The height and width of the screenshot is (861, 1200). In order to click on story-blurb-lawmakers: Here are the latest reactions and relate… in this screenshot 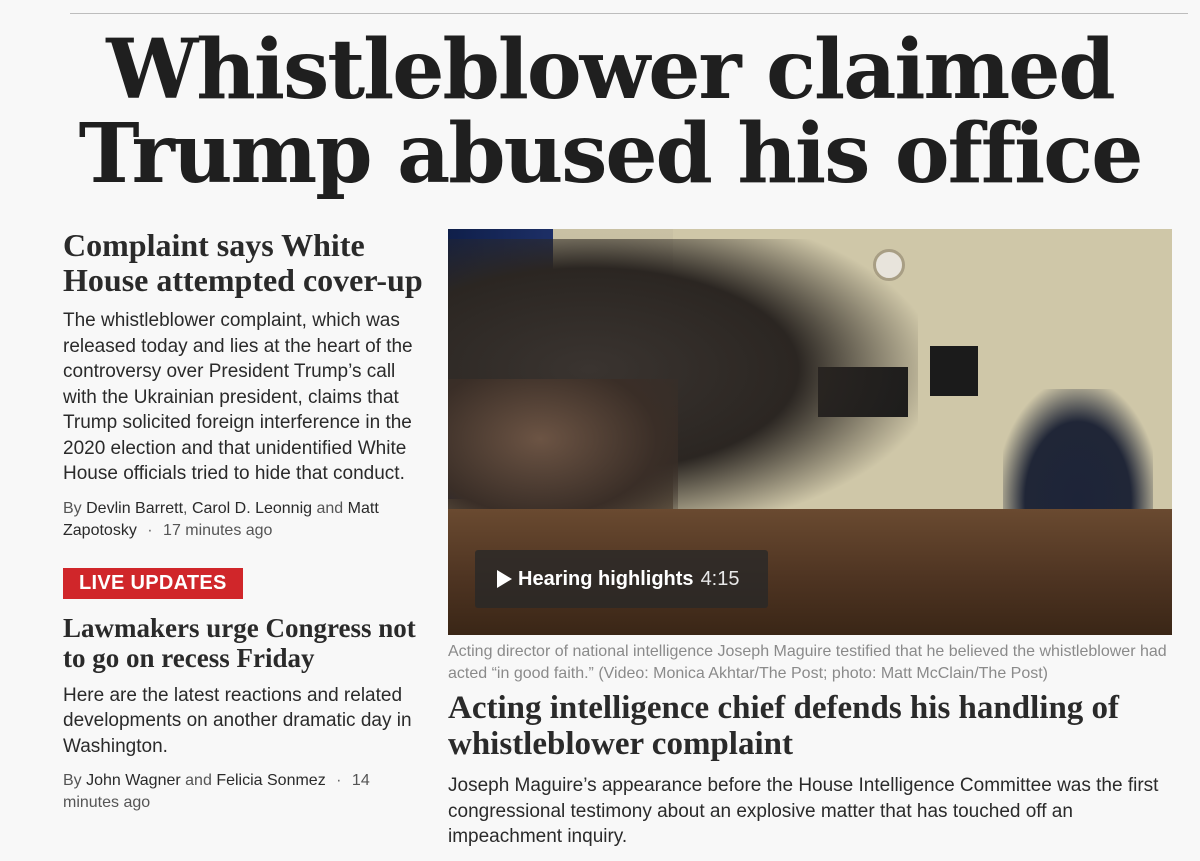, I will do `click(237, 720)`.